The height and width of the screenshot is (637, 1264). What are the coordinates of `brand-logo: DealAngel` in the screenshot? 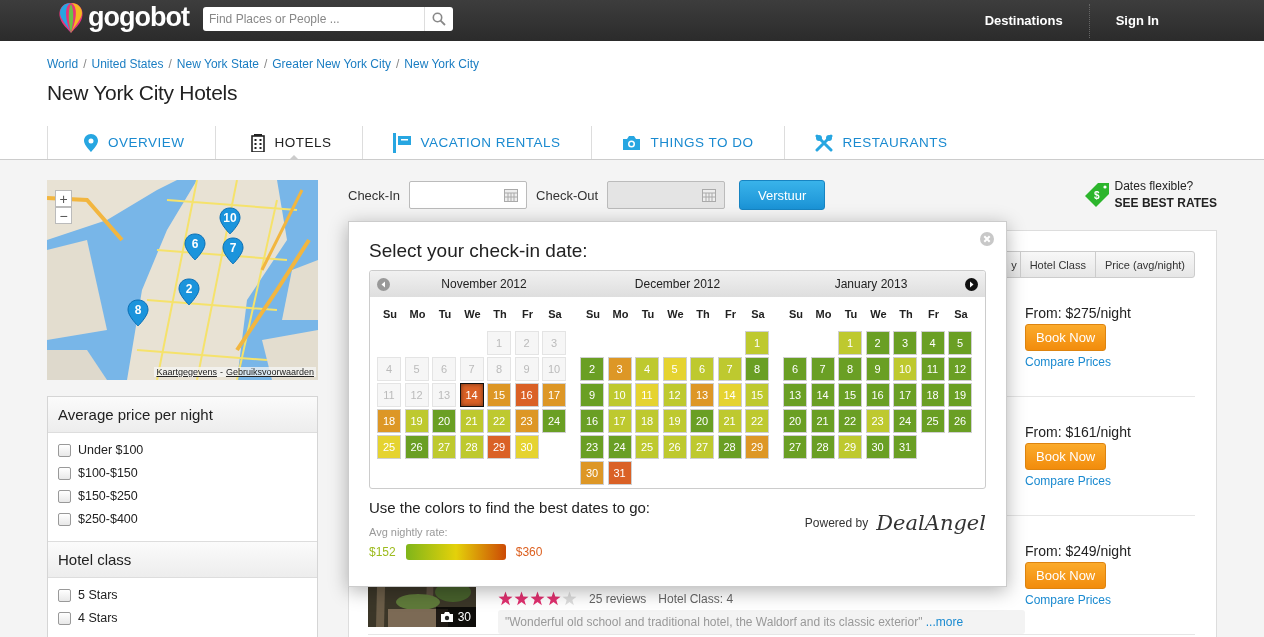 It's located at (931, 523).